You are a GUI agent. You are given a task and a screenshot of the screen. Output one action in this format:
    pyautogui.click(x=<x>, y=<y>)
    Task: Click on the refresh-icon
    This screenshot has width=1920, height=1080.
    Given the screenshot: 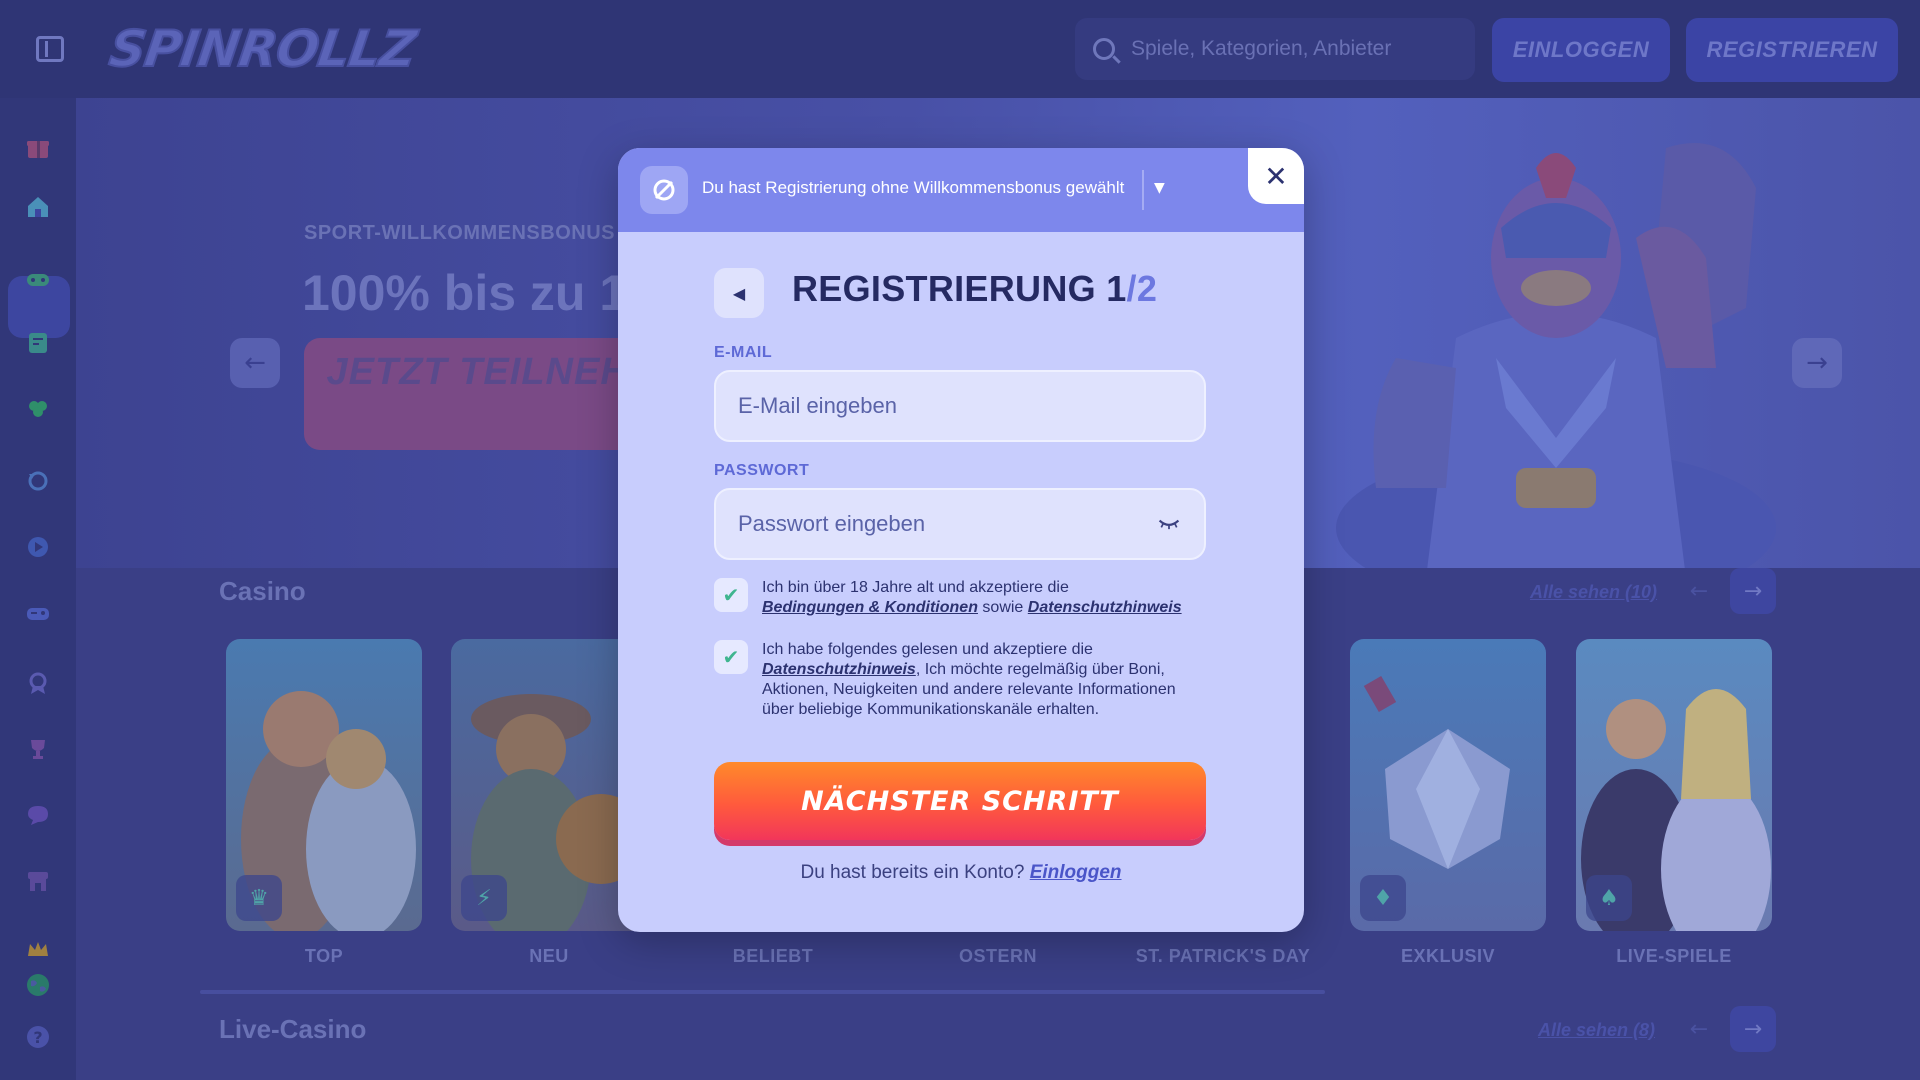 What is the action you would take?
    pyautogui.click(x=38, y=481)
    